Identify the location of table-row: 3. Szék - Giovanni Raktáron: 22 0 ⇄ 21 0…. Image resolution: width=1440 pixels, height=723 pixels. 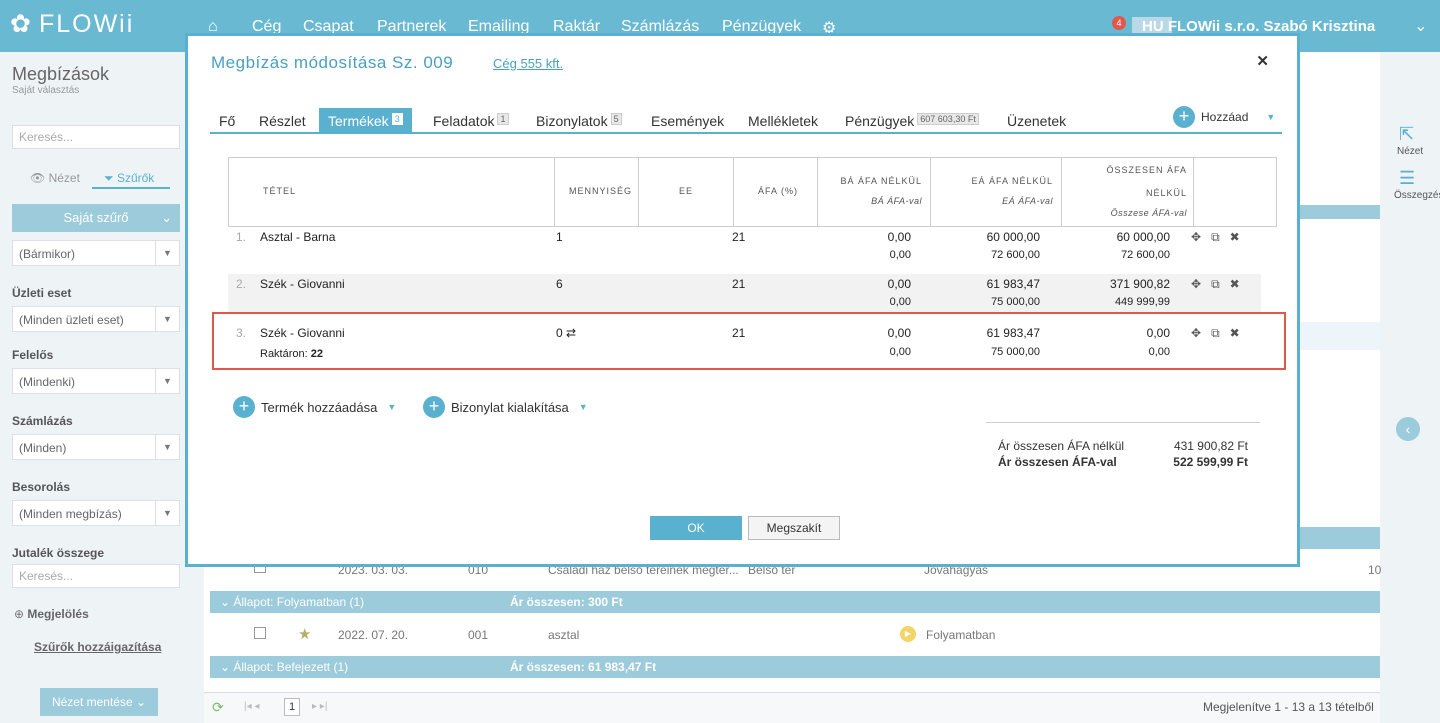
(744, 345).